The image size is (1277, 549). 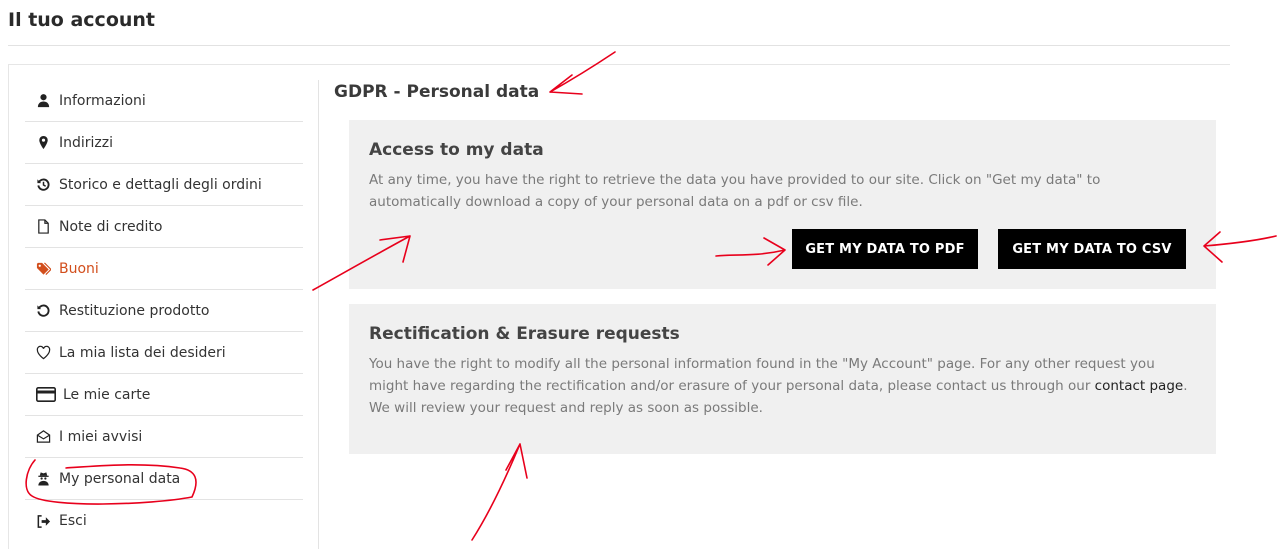 What do you see at coordinates (43, 521) in the screenshot?
I see `sign-out-icon` at bounding box center [43, 521].